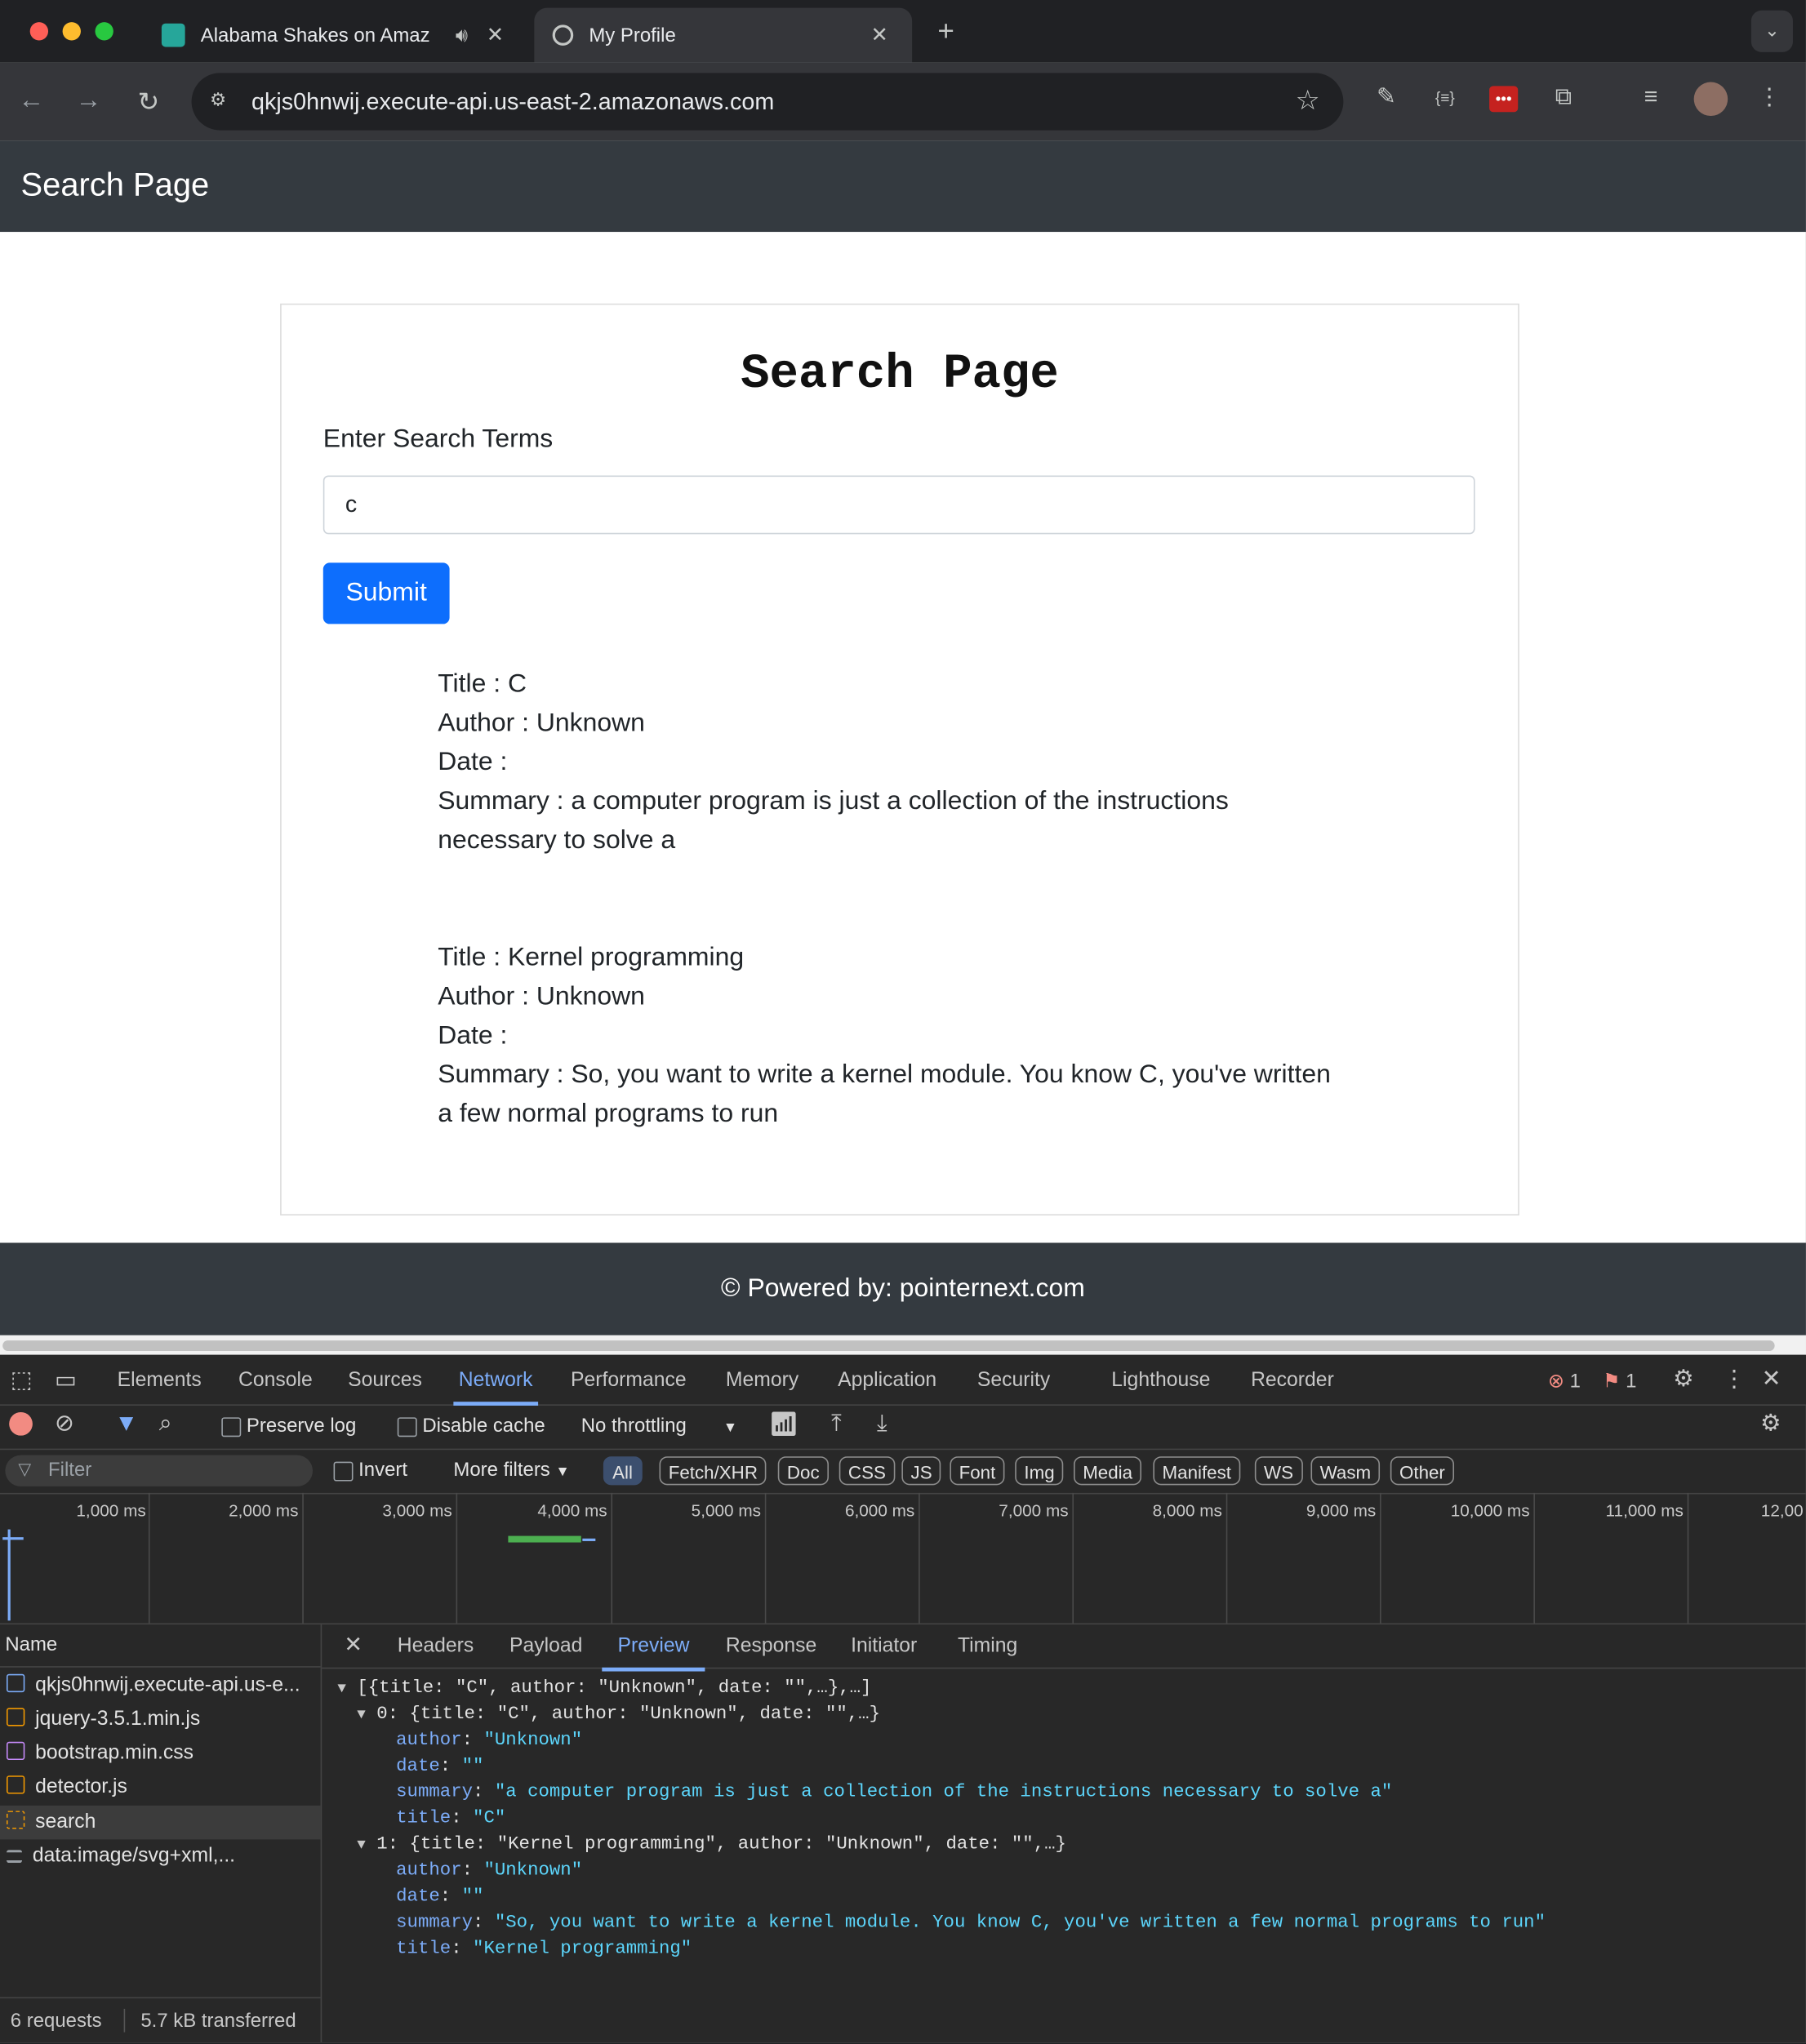 The width and height of the screenshot is (1806, 2044). Describe the element at coordinates (436, 1647) in the screenshot. I see `tab-headers: Headers` at that location.